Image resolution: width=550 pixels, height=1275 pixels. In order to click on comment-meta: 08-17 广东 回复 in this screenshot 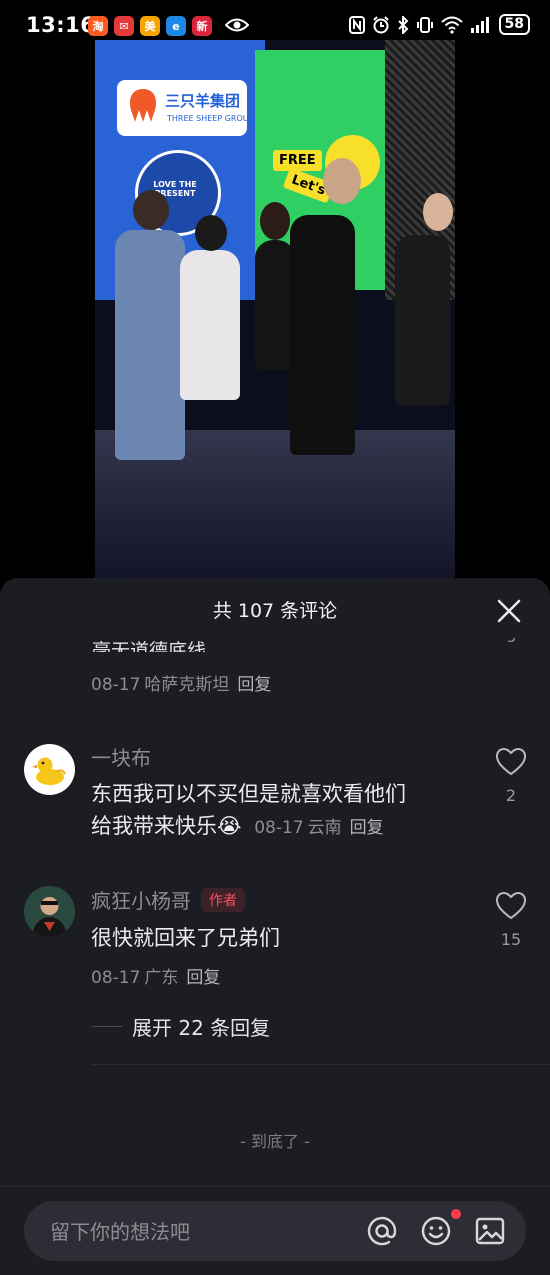, I will do `click(155, 975)`.